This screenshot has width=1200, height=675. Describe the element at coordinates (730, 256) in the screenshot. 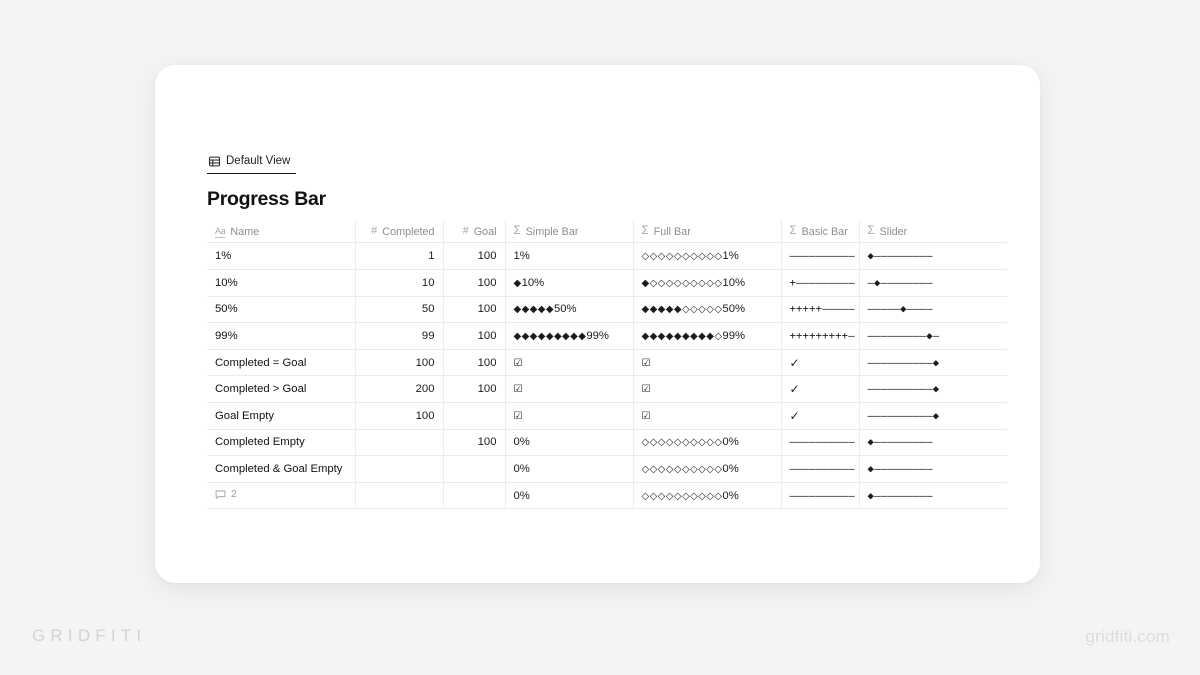

I see `full-bar-percent: 1%` at that location.